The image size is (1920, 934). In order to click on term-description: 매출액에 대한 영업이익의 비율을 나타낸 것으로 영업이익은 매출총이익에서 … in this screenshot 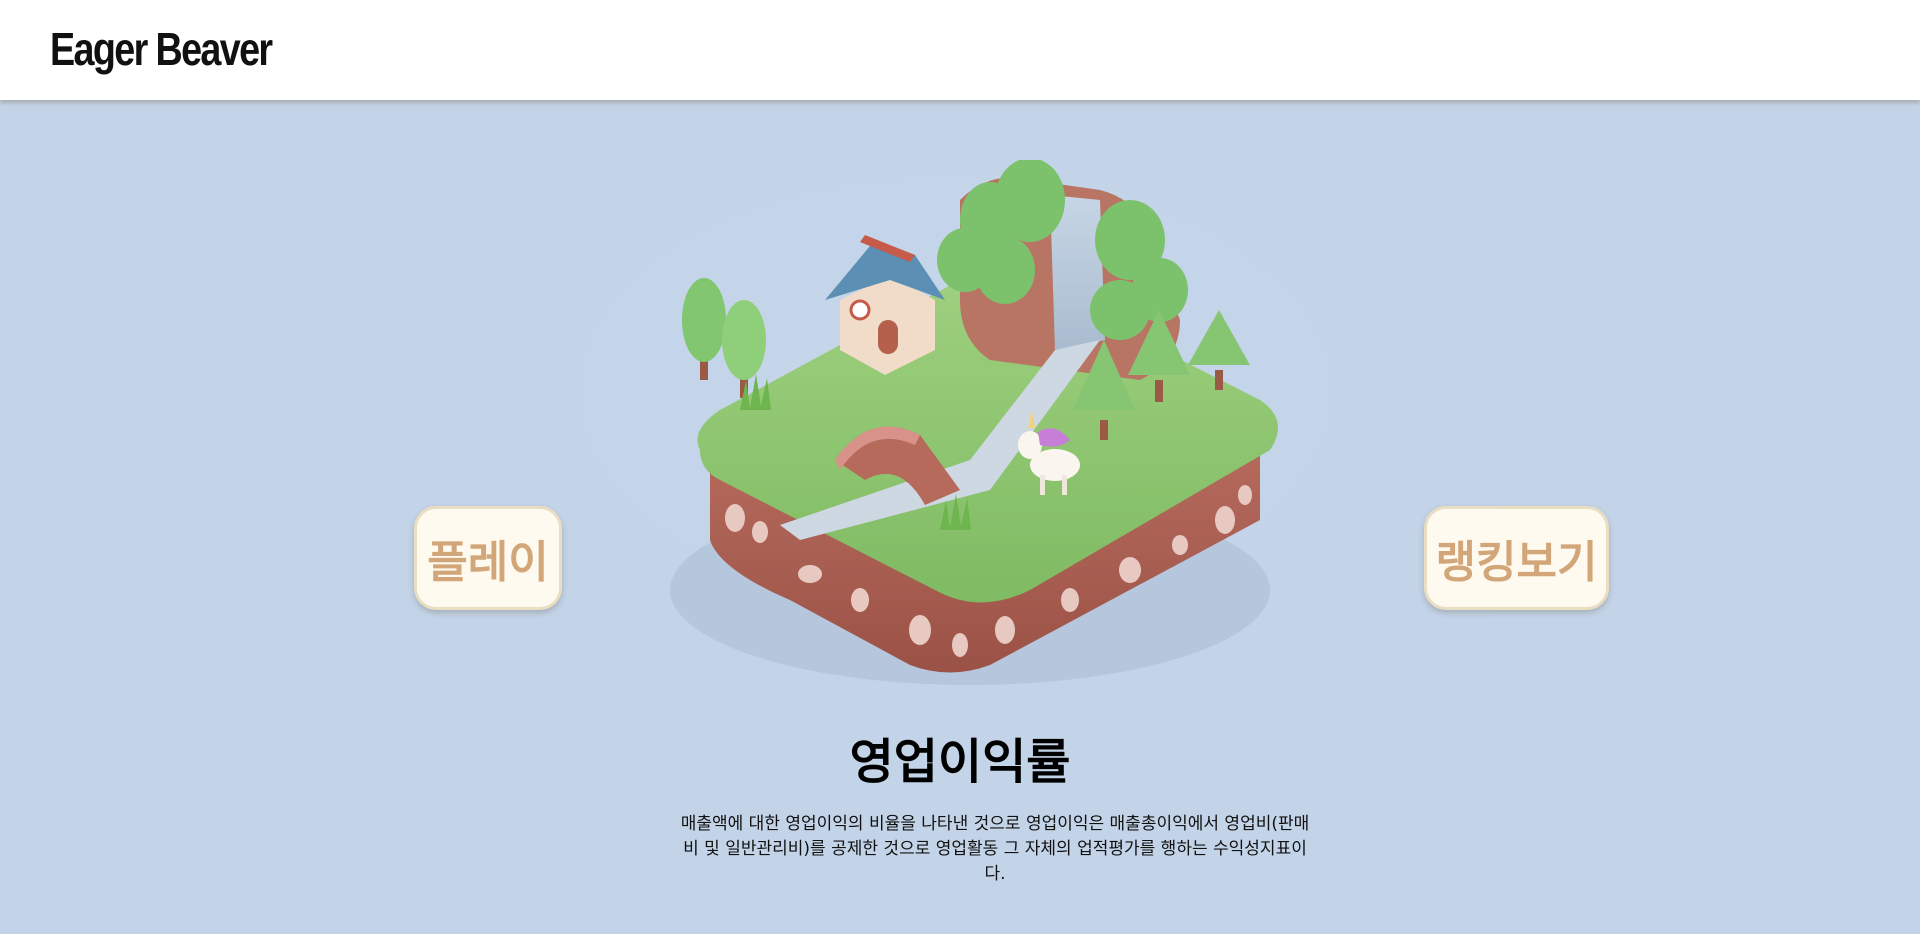, I will do `click(995, 849)`.